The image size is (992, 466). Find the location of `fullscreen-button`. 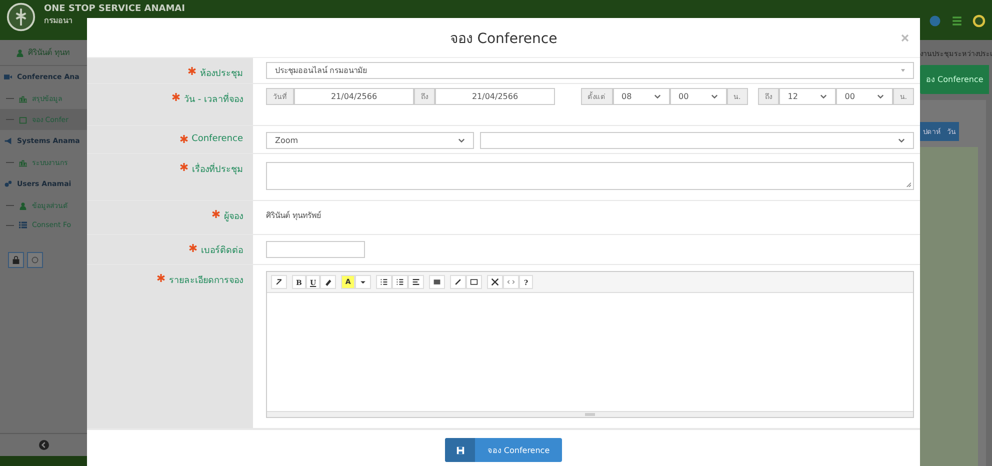

fullscreen-button is located at coordinates (495, 282).